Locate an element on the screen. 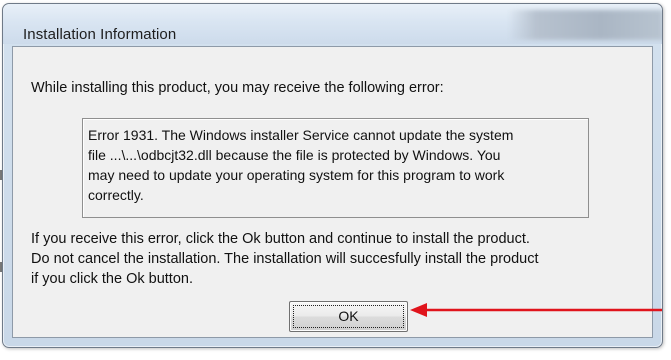 The width and height of the screenshot is (671, 360). ok-button: OK is located at coordinates (348, 316).